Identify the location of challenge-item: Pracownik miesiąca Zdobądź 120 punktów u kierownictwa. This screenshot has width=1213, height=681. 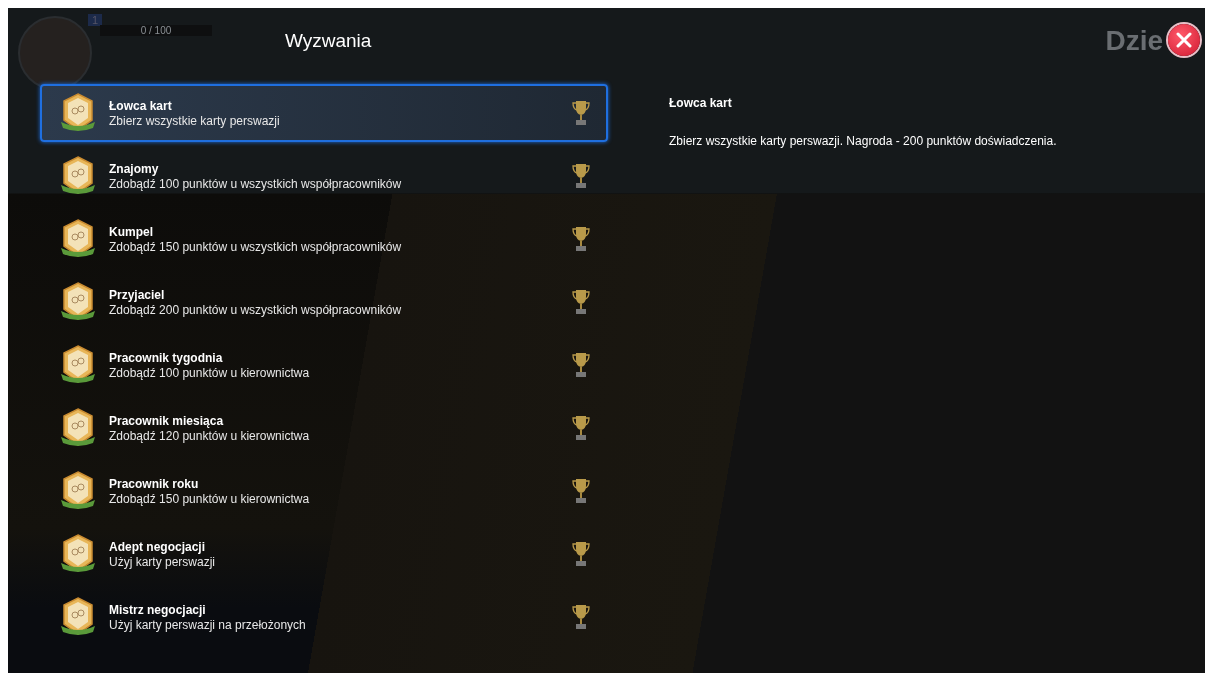
(324, 428).